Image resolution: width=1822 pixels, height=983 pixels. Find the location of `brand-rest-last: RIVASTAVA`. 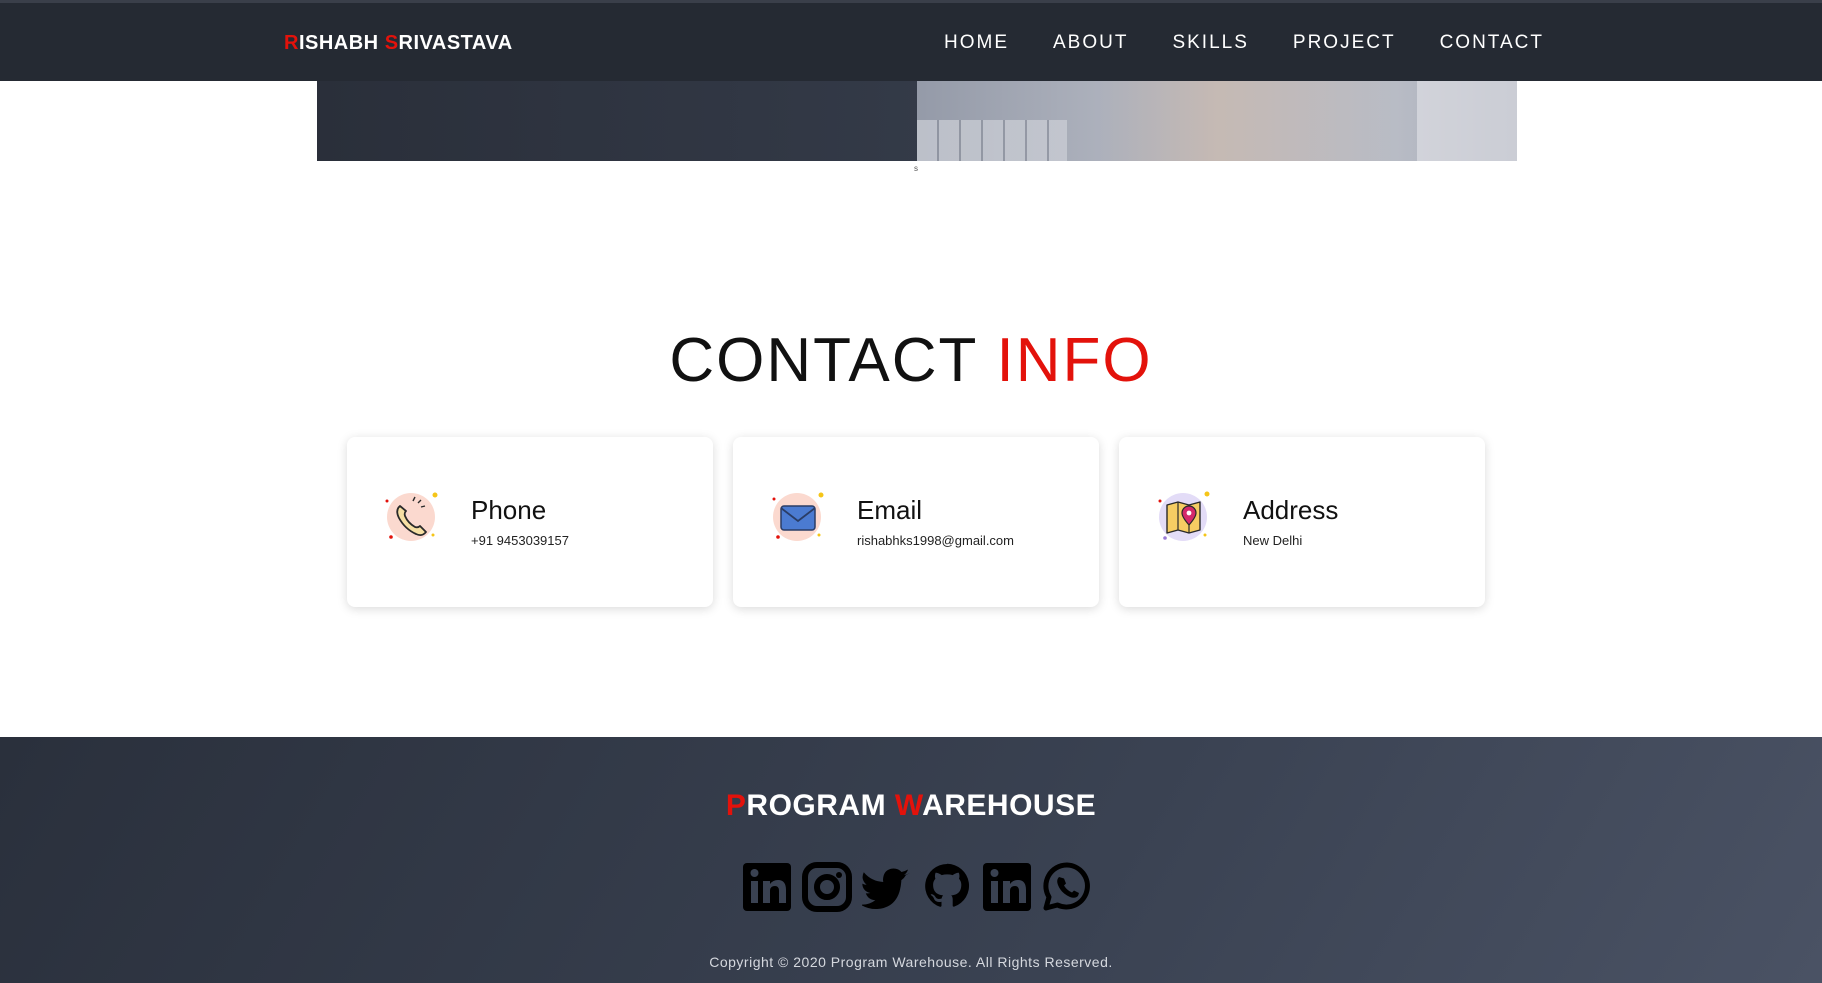

brand-rest-last: RIVASTAVA is located at coordinates (455, 43).